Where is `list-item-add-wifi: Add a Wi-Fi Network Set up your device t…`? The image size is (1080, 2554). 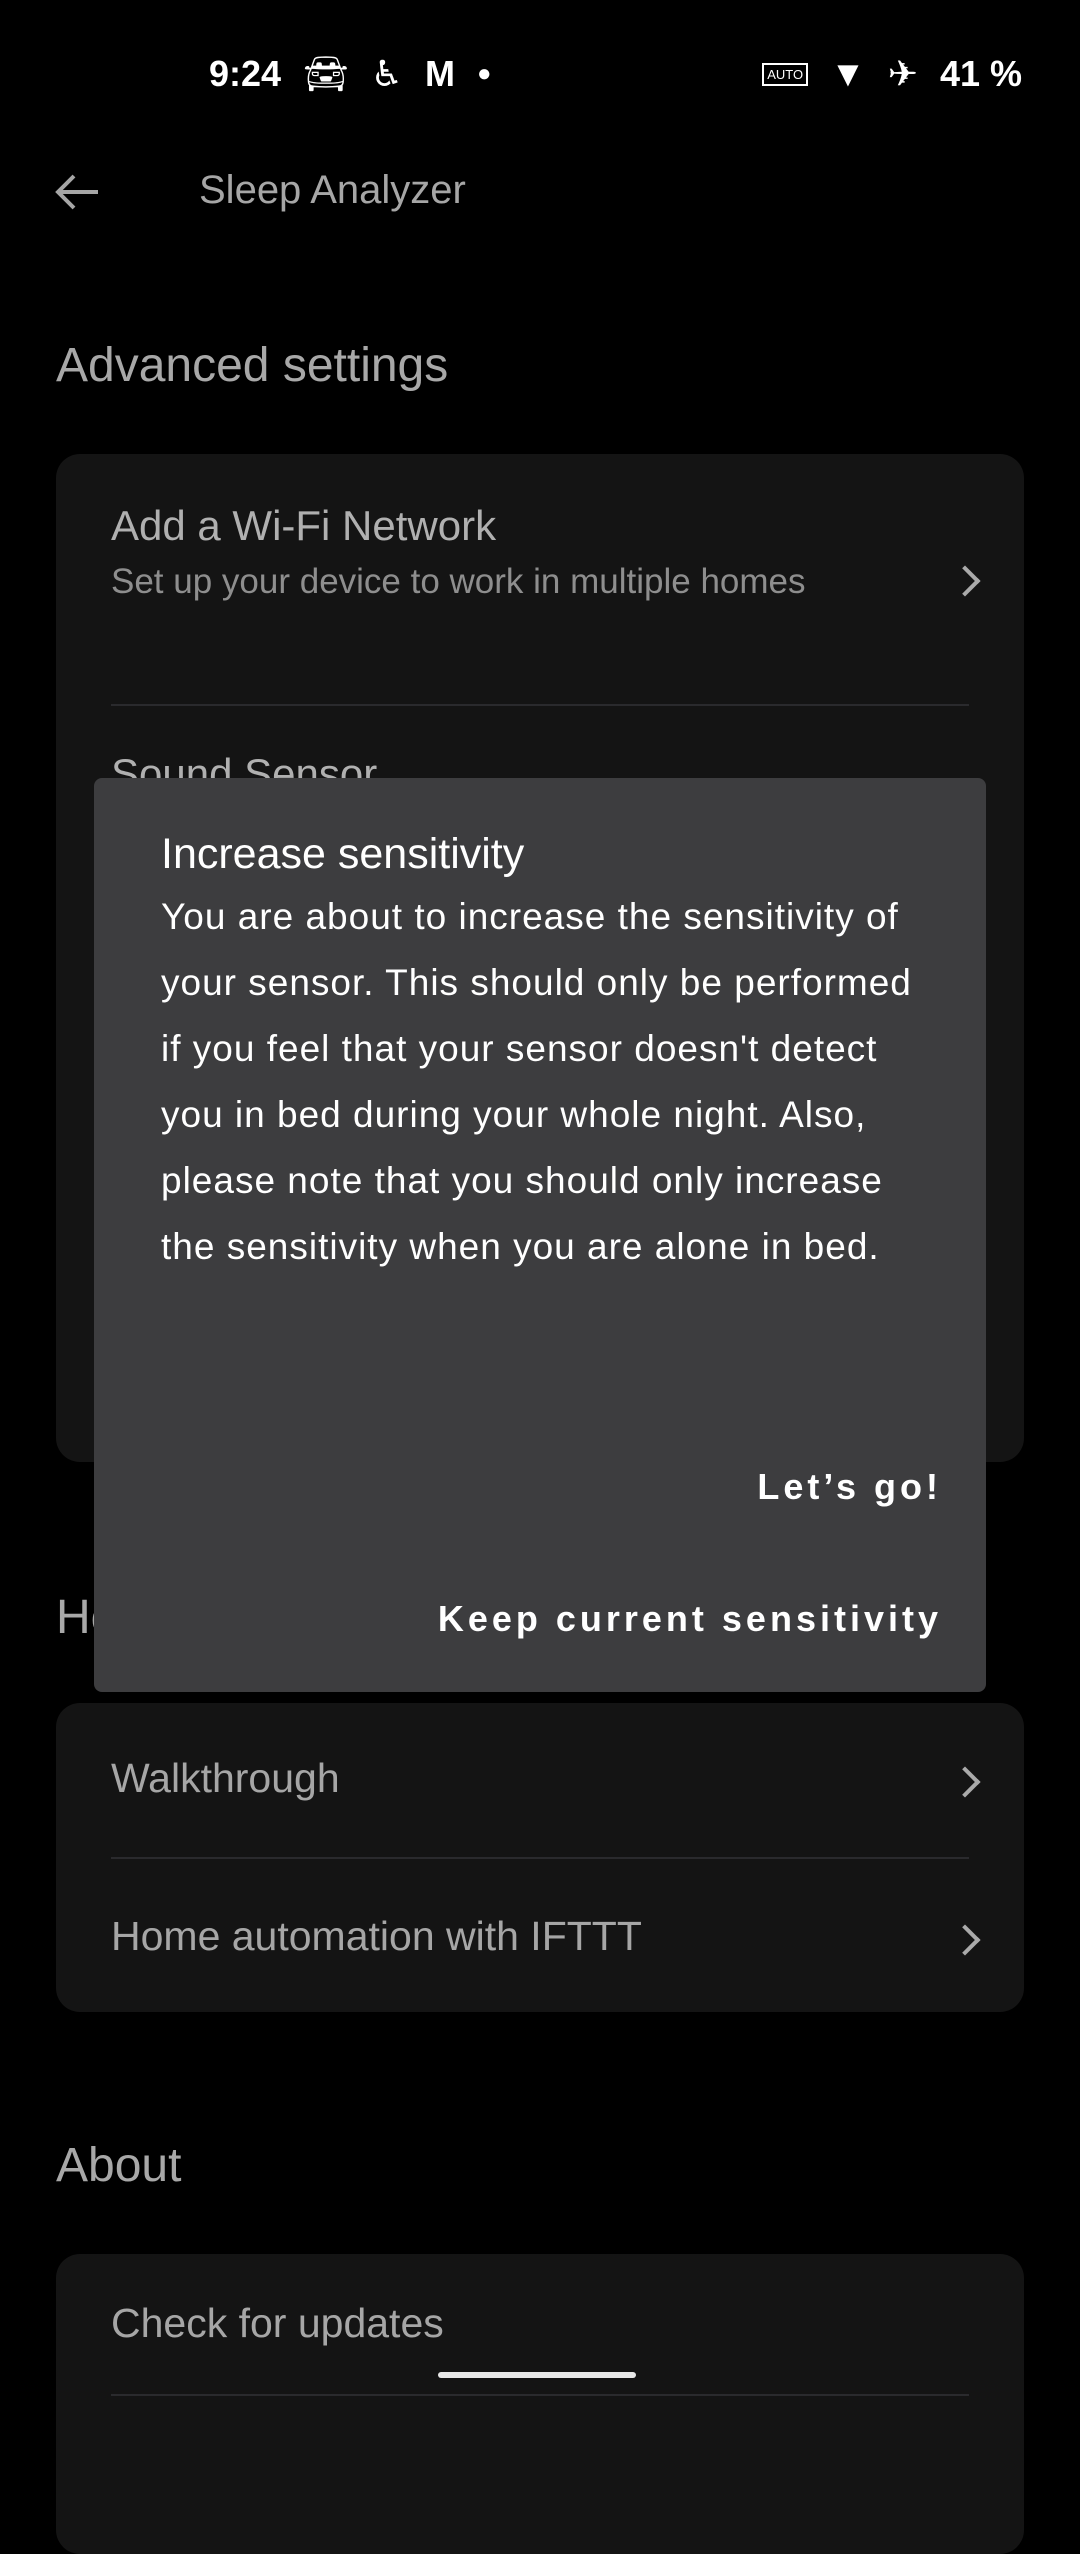
list-item-add-wifi: Add a Wi-Fi Network Set up your device t… is located at coordinates (540, 579).